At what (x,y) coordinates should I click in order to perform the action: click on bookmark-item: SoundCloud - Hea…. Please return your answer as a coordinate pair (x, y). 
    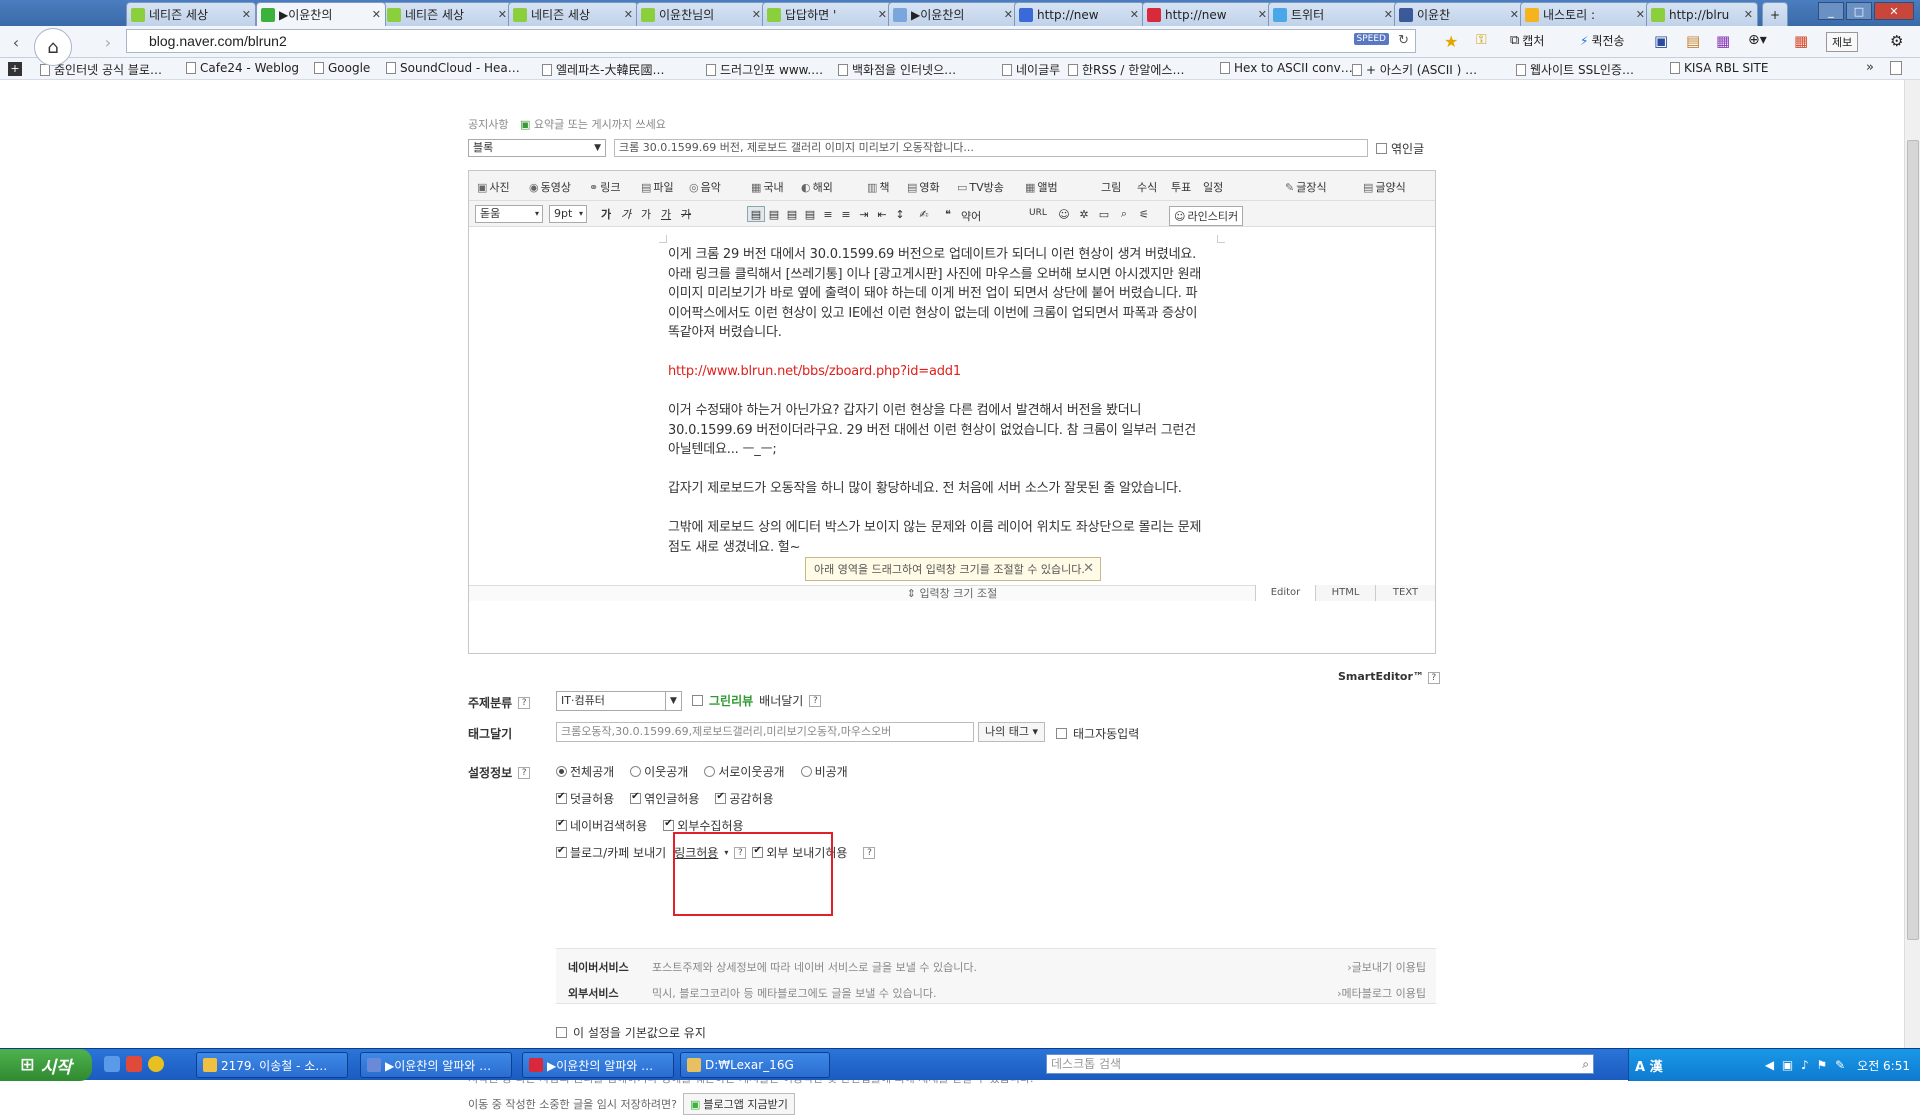
    Looking at the image, I should click on (453, 68).